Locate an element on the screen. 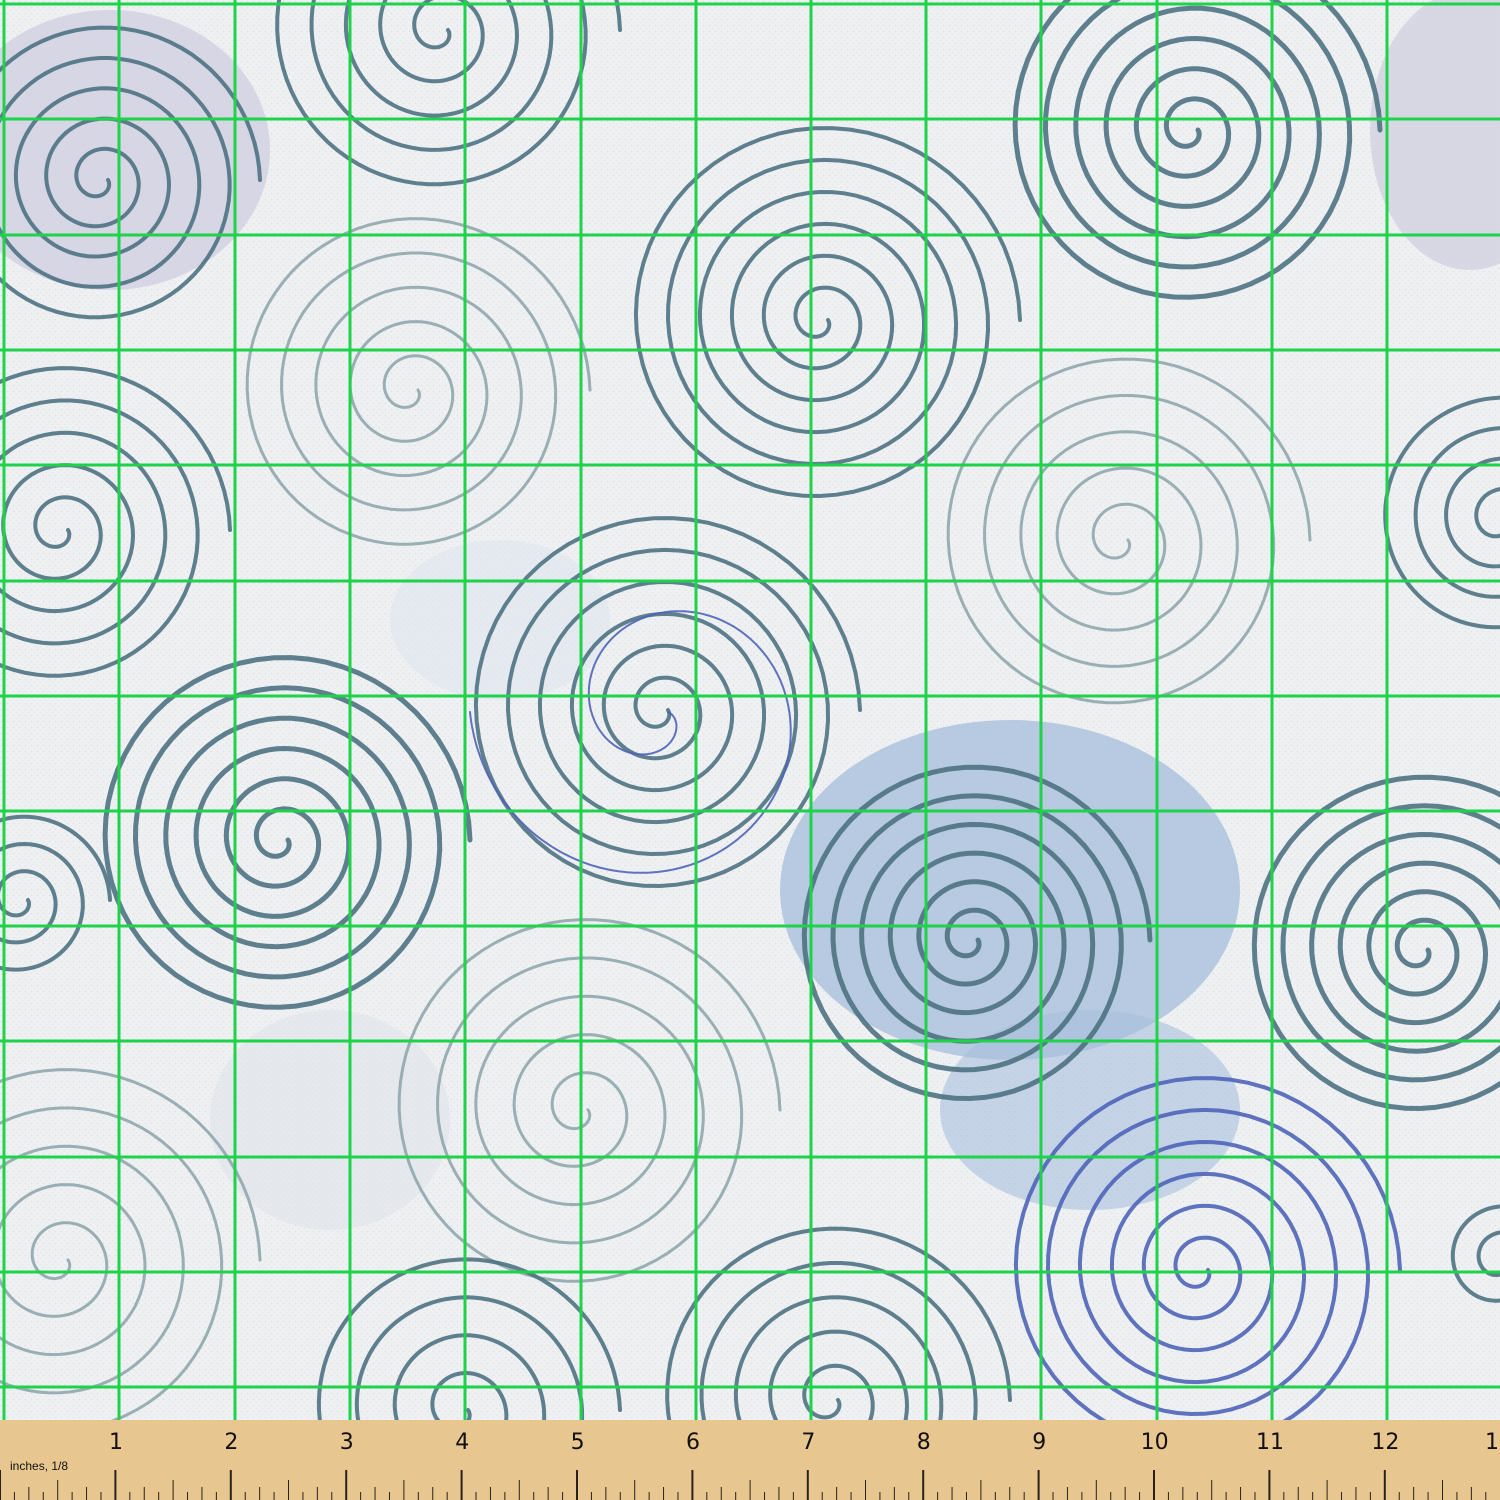 The image size is (1500, 1500). ruler-number: 2 is located at coordinates (231, 1442).